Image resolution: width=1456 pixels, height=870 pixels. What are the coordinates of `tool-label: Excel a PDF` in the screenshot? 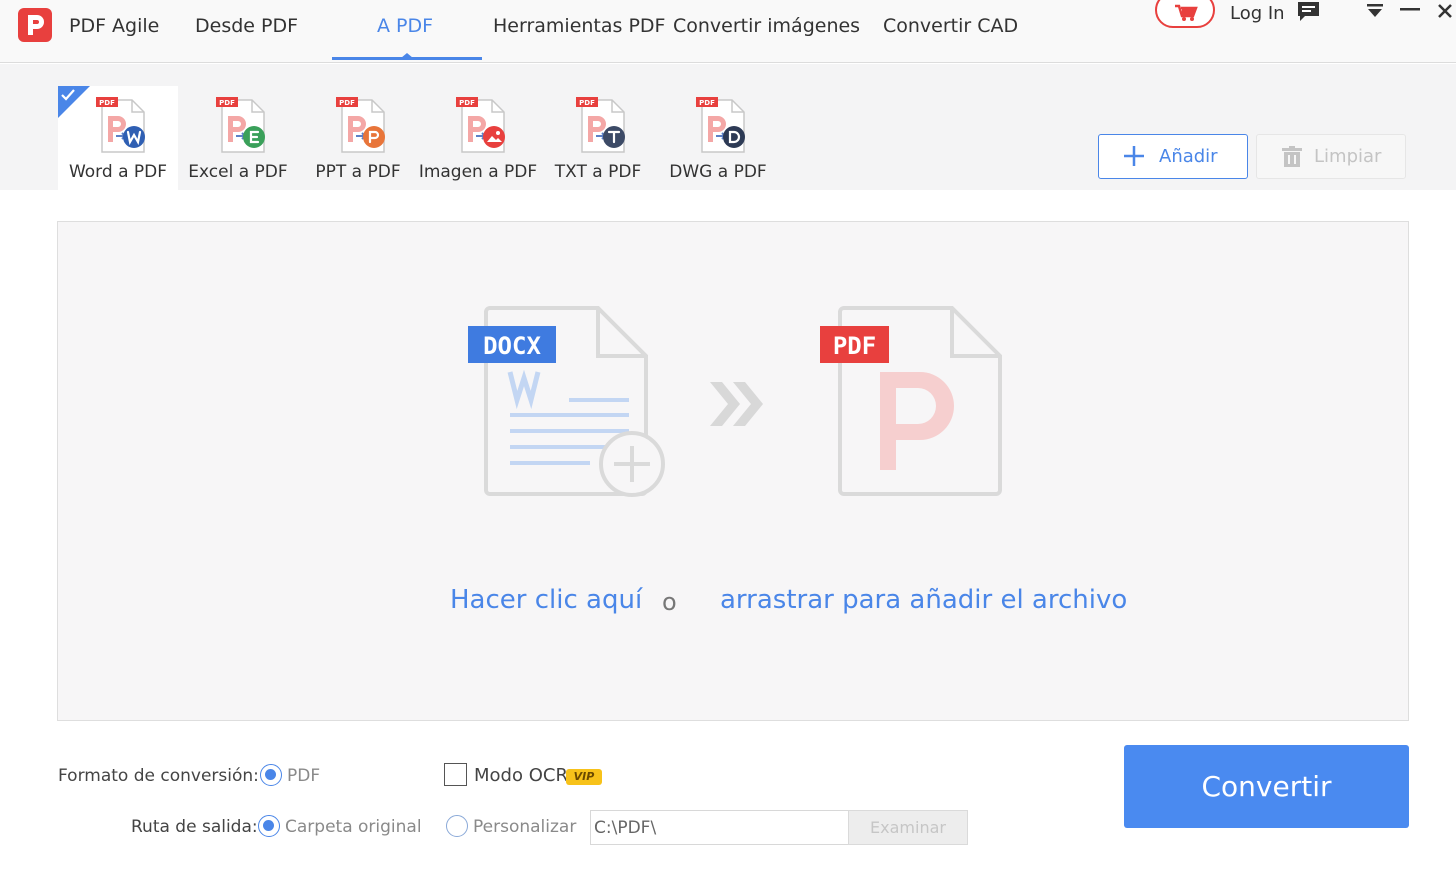 It's located at (238, 172).